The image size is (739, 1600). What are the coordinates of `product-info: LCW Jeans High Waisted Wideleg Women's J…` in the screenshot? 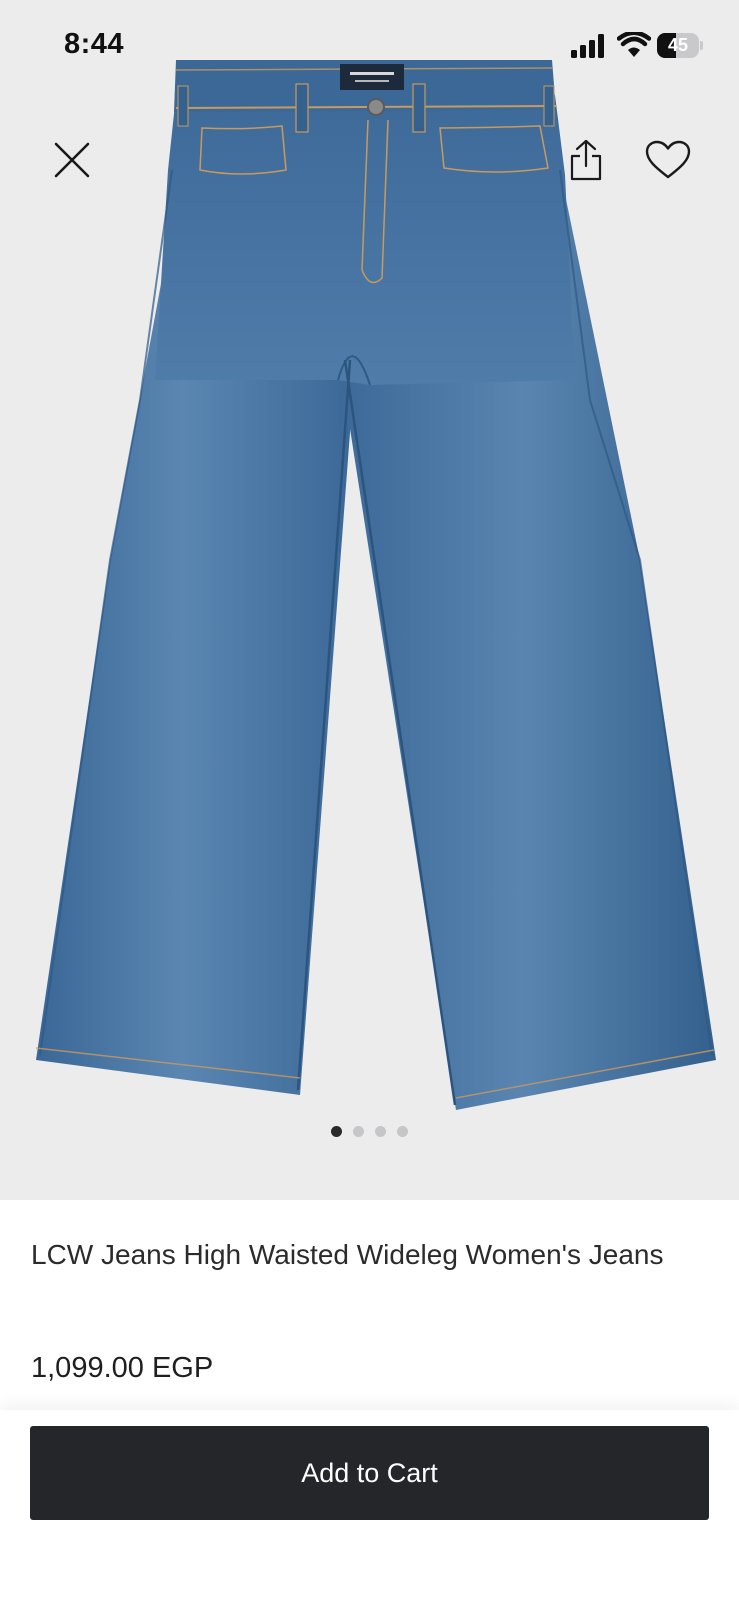 It's located at (369, 1304).